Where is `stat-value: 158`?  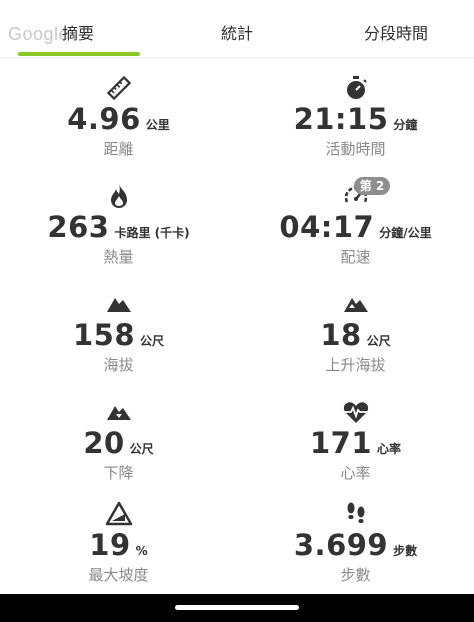 stat-value: 158 is located at coordinates (104, 335).